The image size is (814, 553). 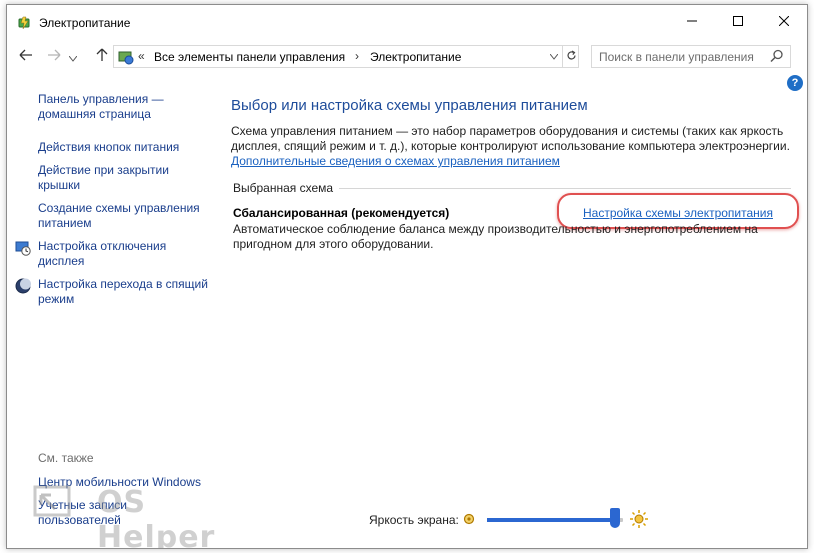 I want to click on arrow-up-icon, so click(x=102, y=56).